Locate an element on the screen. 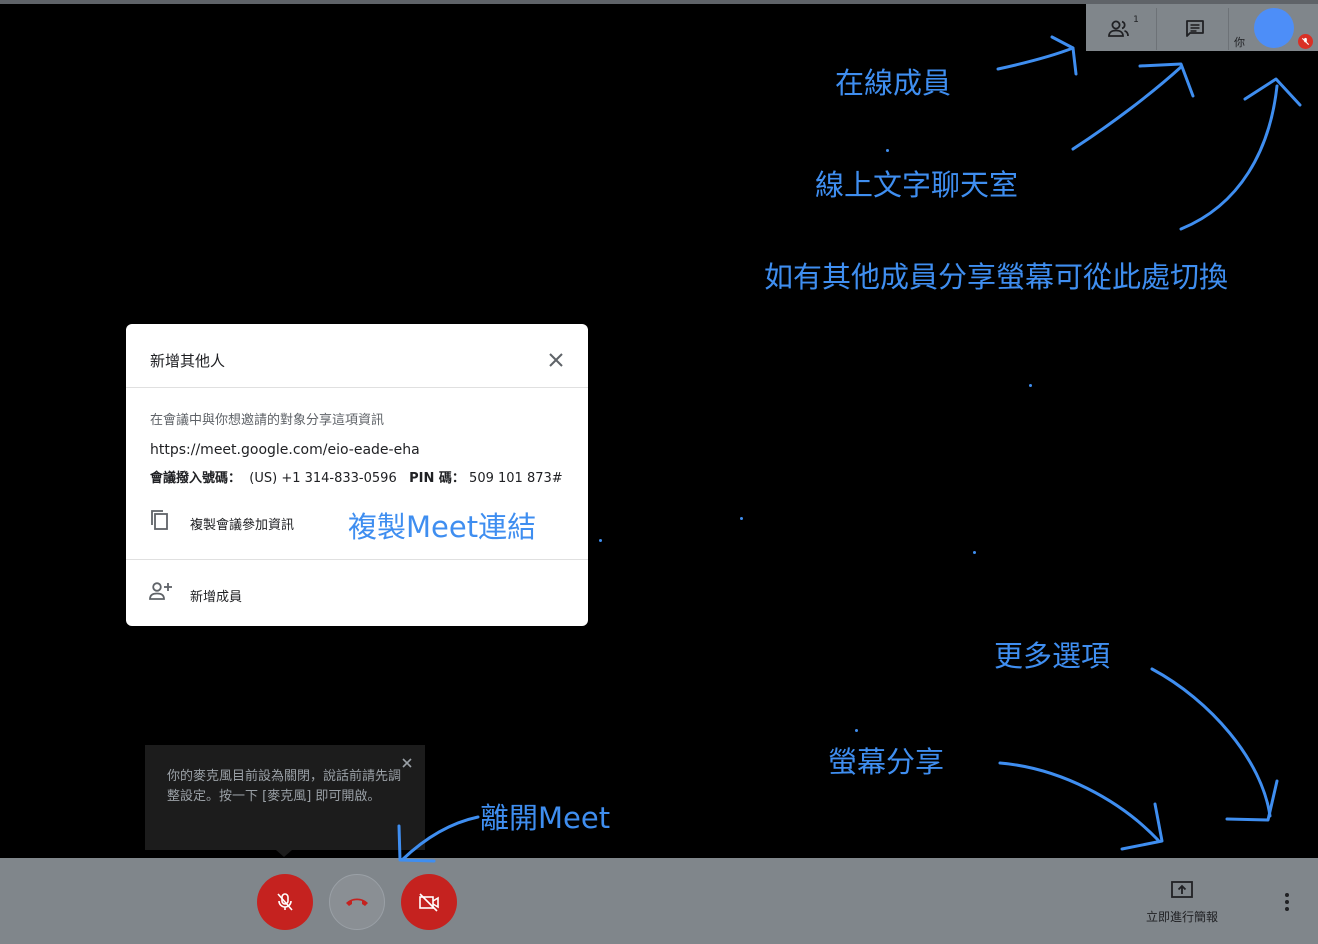  microphone-button is located at coordinates (285, 902).